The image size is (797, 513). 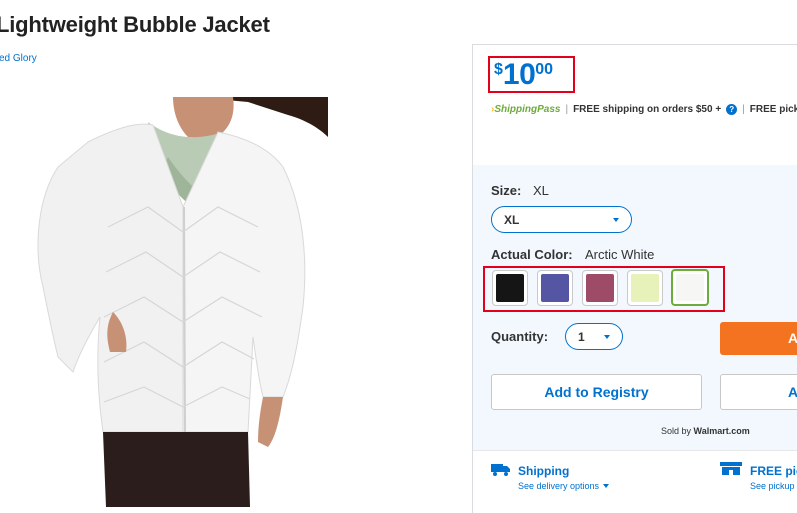 I want to click on brand-link: ed Glory, so click(x=18, y=58).